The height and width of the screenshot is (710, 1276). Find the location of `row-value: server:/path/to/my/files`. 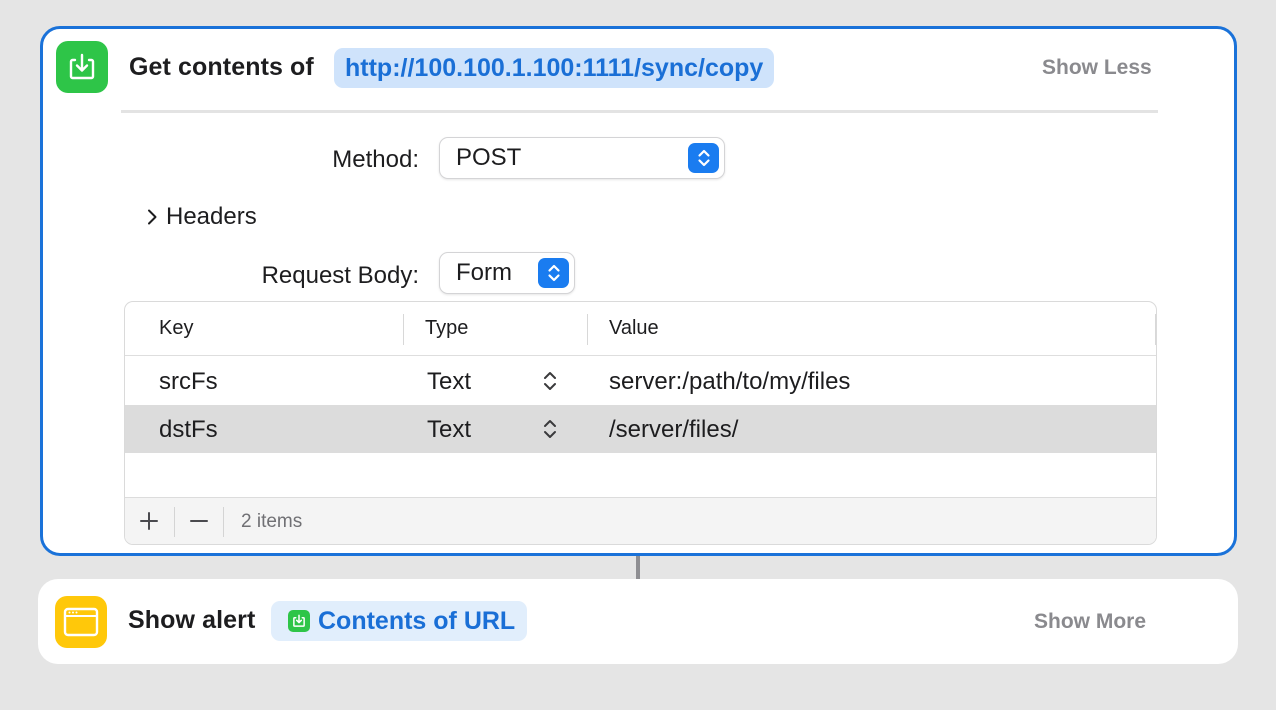

row-value: server:/path/to/my/files is located at coordinates (729, 382).